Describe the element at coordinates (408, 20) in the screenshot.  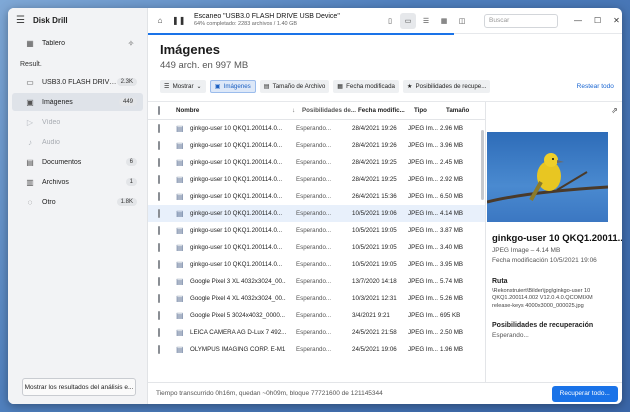
I see `folder-view-icon: ▭` at that location.